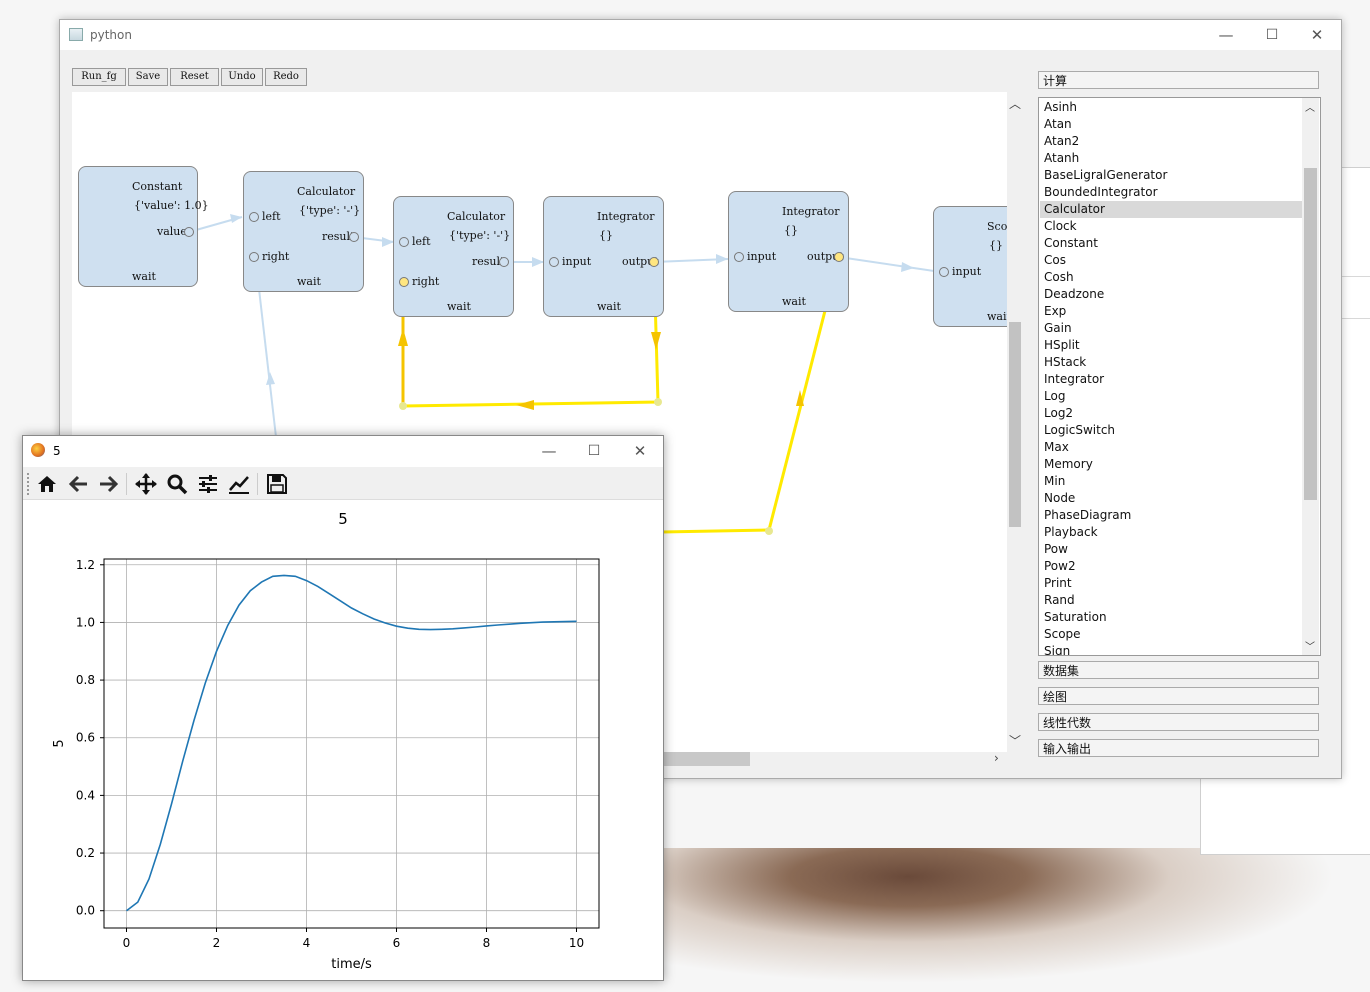  I want to click on configure-subplots-icon, so click(208, 484).